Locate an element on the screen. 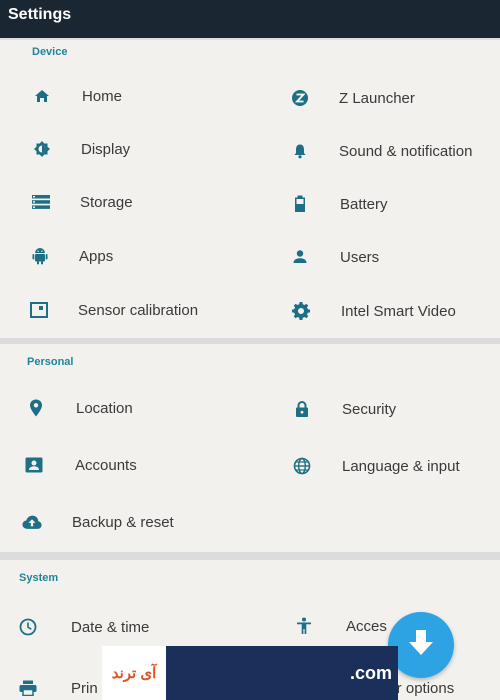 Image resolution: width=500 pixels, height=700 pixels. brightness-icon is located at coordinates (42, 149).